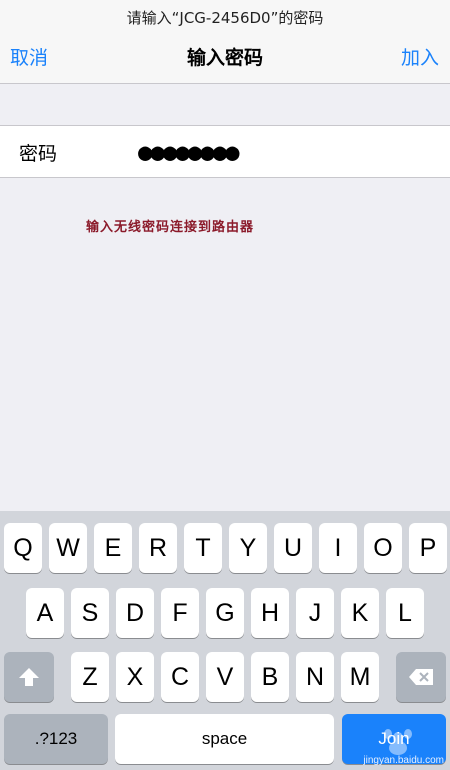 The image size is (450, 770). What do you see at coordinates (23, 548) in the screenshot?
I see `key-q: Q` at bounding box center [23, 548].